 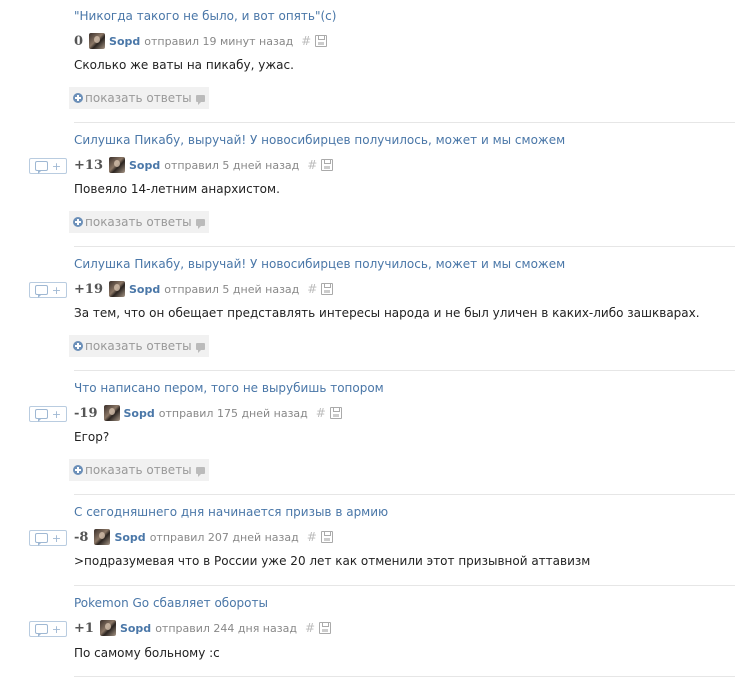 I want to click on comment-rating: +13, so click(x=88, y=165).